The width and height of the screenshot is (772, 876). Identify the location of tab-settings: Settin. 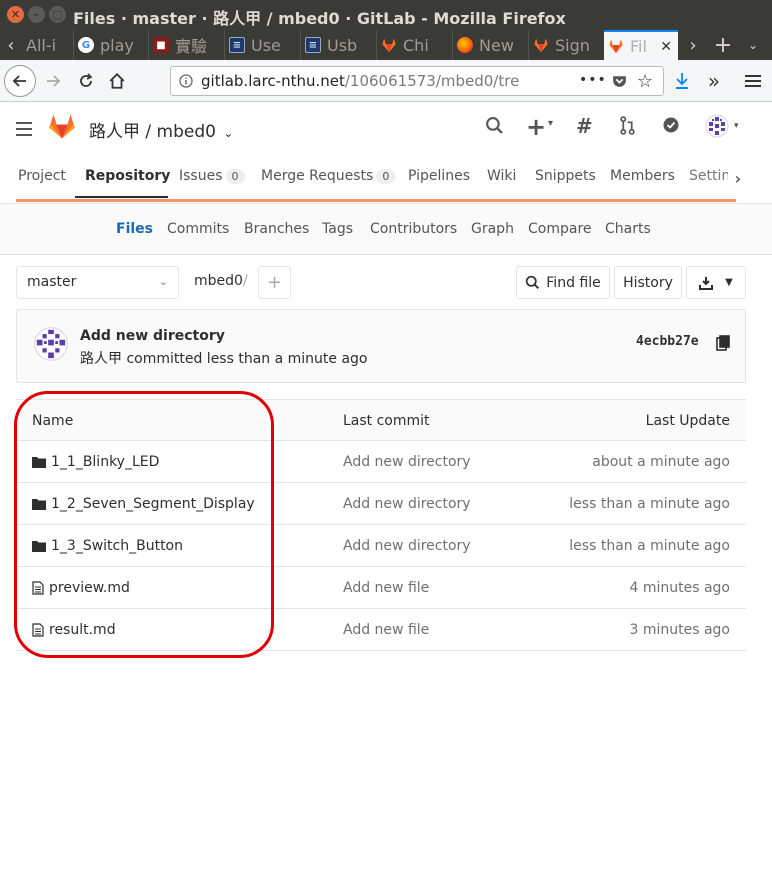
(709, 176).